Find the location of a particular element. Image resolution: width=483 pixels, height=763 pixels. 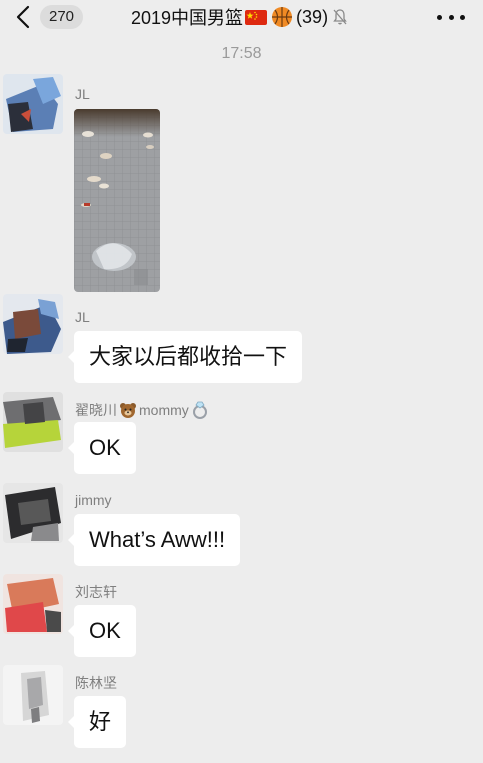

chat-header: 270 2019中国男篮 (39) is located at coordinates (241, 20).